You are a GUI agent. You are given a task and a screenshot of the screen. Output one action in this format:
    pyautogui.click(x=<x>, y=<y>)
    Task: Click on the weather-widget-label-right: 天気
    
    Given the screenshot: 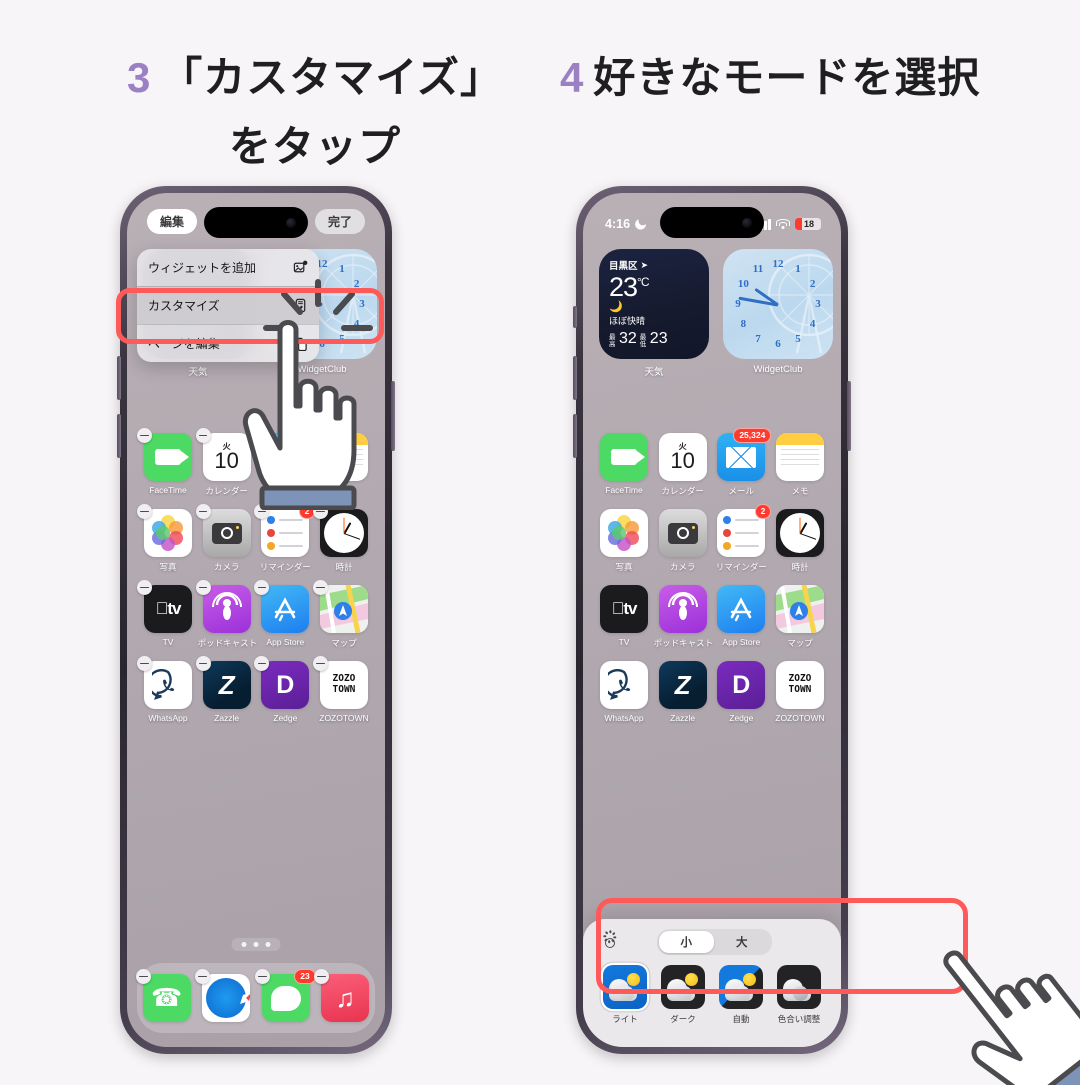 What is the action you would take?
    pyautogui.click(x=654, y=372)
    